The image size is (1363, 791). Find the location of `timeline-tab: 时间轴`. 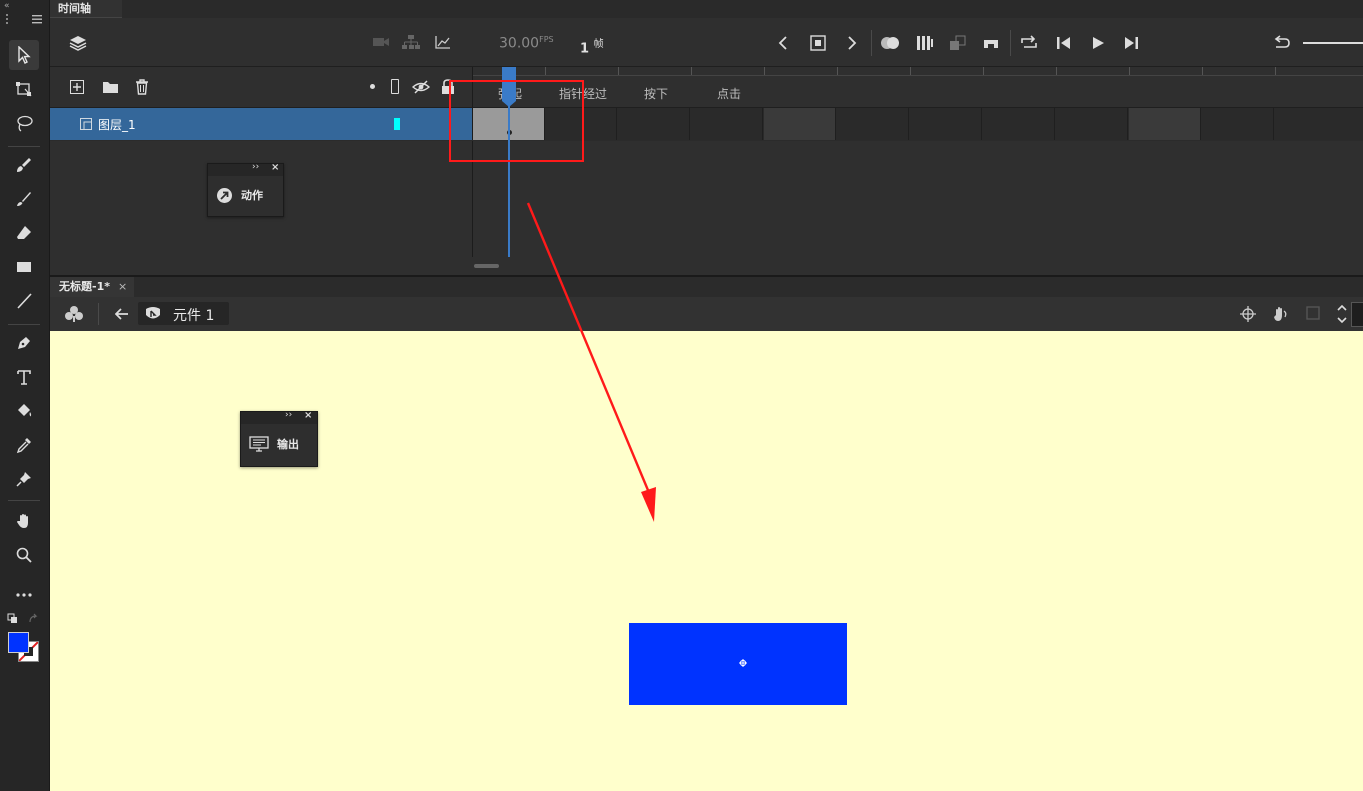

timeline-tab: 时间轴 is located at coordinates (86, 9).